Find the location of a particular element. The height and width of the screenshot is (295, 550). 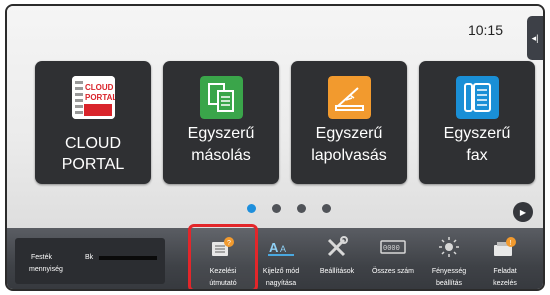

fax-icon is located at coordinates (477, 97).